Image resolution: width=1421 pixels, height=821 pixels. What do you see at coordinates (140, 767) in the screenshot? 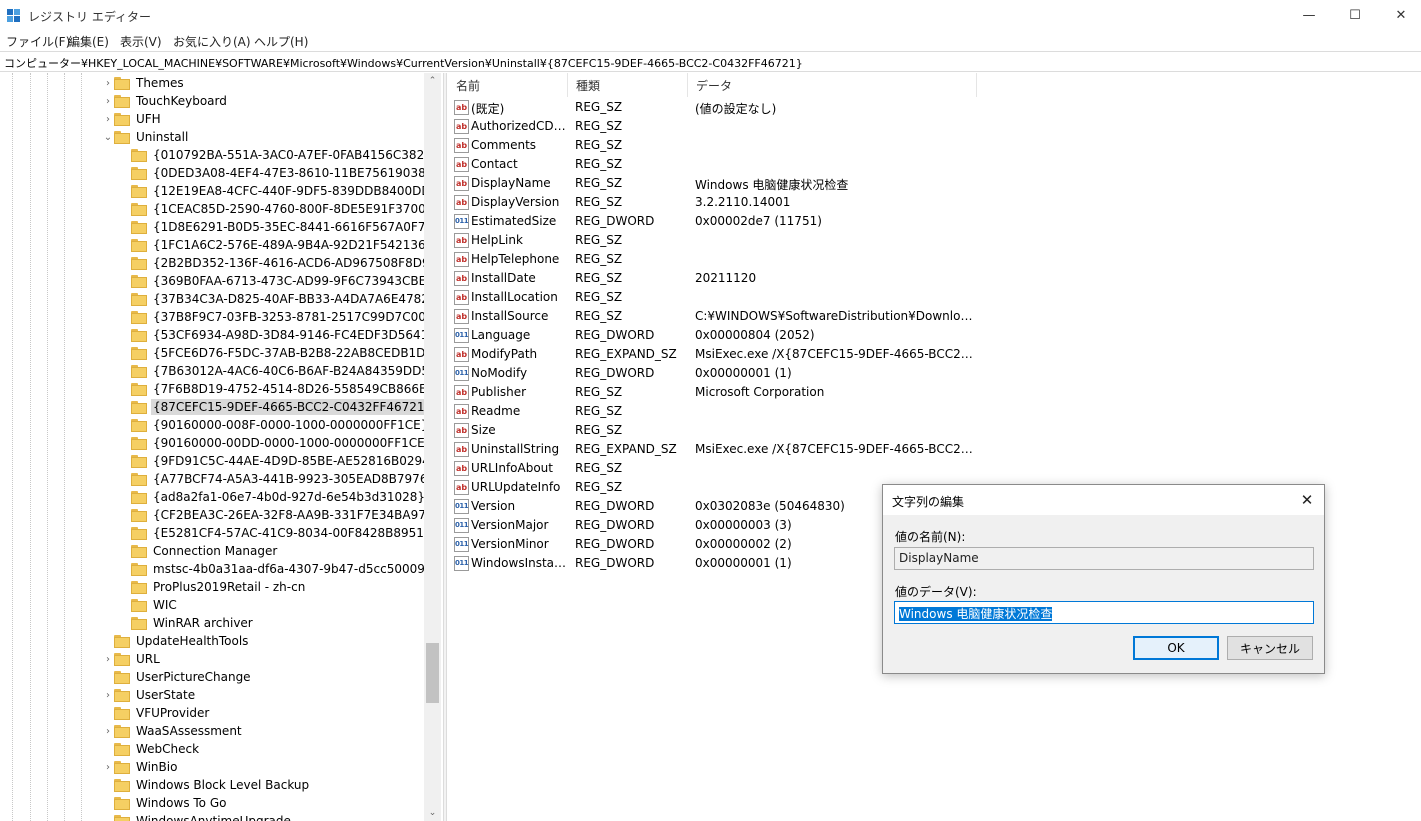
I see `tree-item: › WinBio` at bounding box center [140, 767].